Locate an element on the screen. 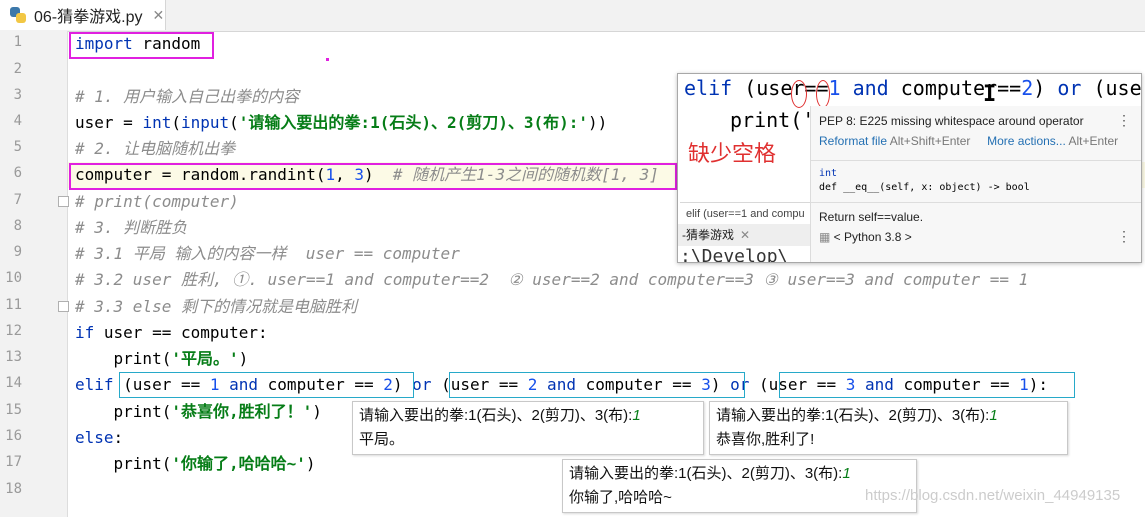 This screenshot has width=1145, height=517. line-number: 9 is located at coordinates (17, 252).